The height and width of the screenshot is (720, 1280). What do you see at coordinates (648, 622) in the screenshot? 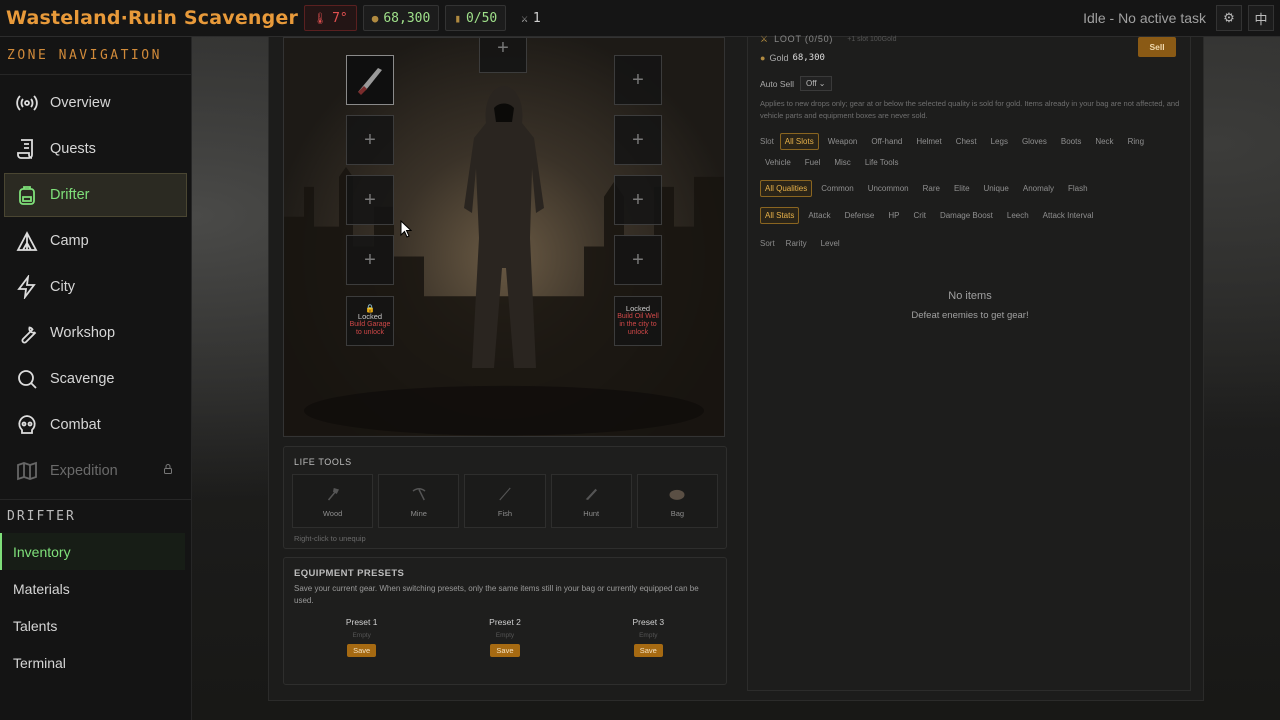
I see `preset-name: Preset 3` at bounding box center [648, 622].